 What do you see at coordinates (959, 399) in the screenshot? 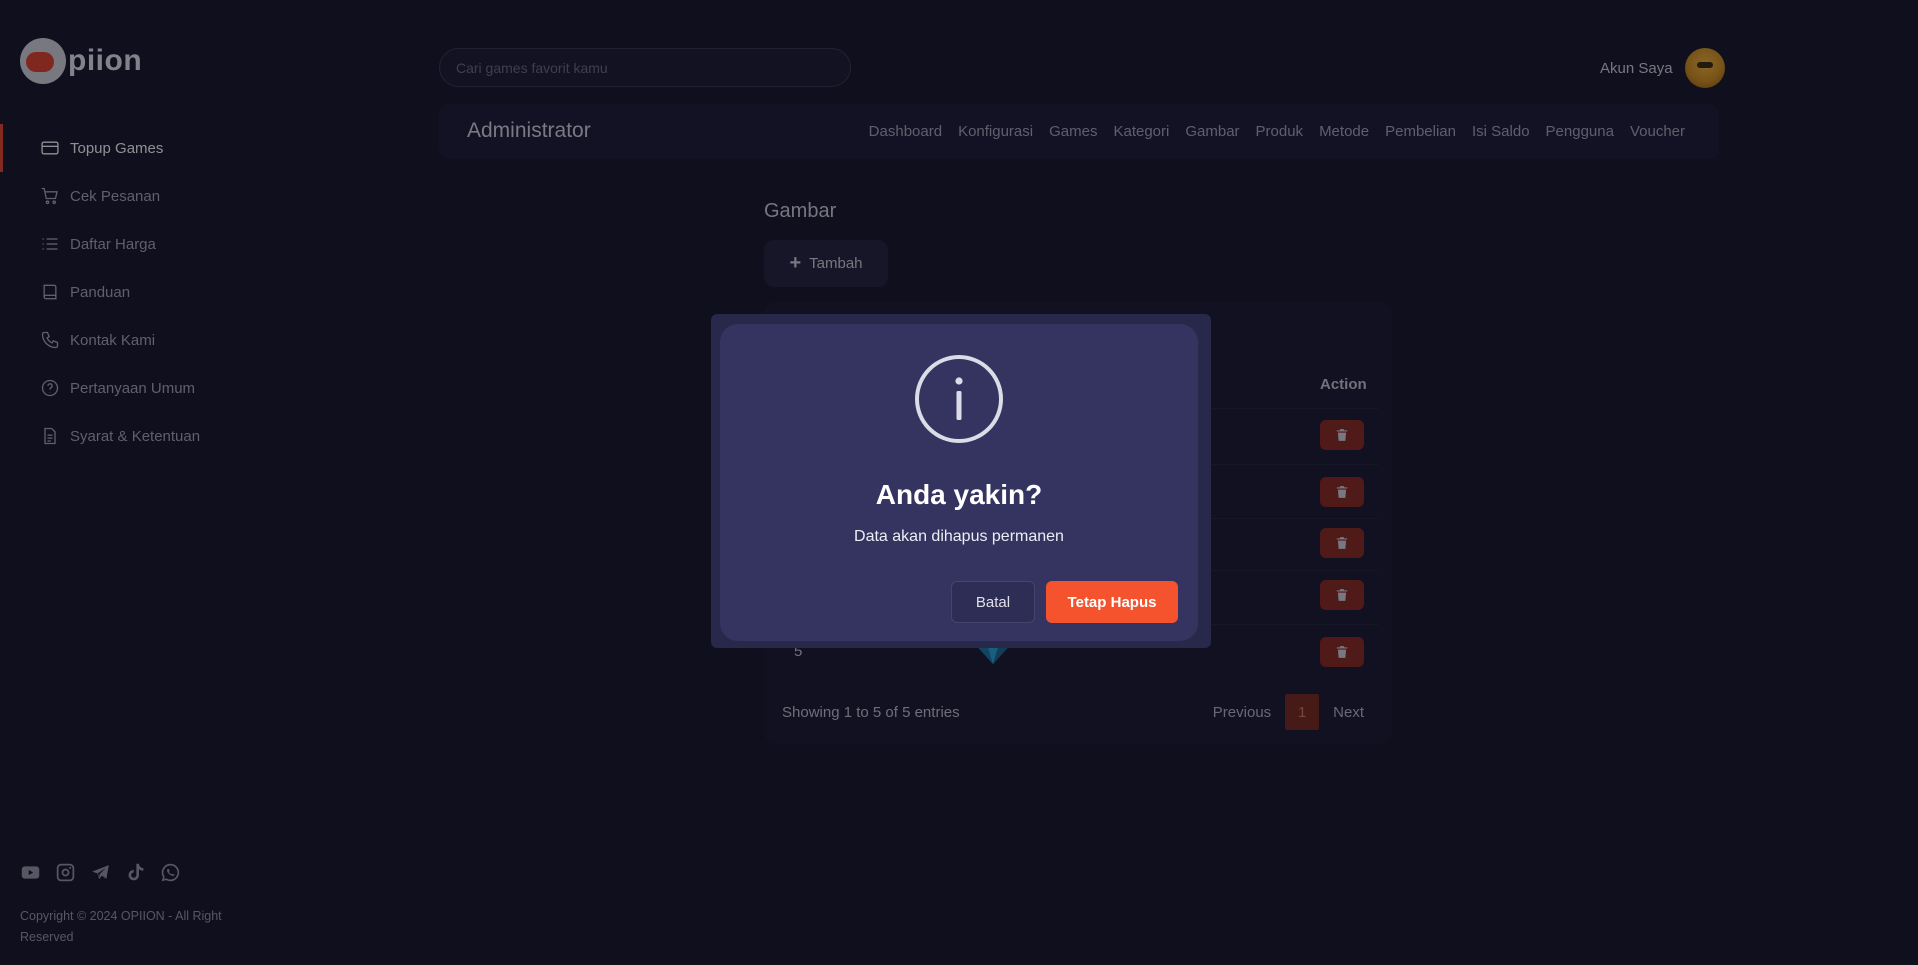
I see `info-icon` at bounding box center [959, 399].